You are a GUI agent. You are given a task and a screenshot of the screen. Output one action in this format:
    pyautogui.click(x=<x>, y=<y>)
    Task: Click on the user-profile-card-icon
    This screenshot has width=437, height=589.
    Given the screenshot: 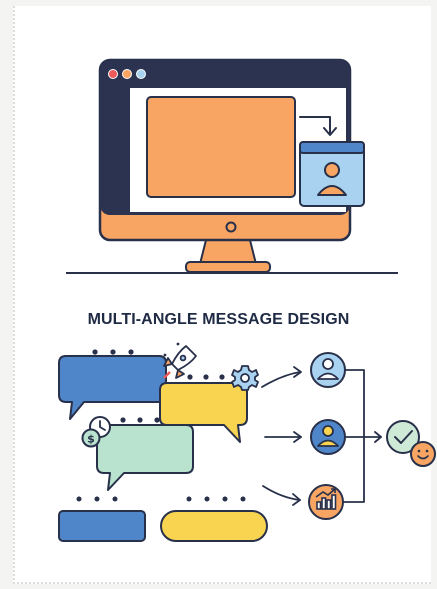 What is the action you would take?
    pyautogui.click(x=332, y=174)
    